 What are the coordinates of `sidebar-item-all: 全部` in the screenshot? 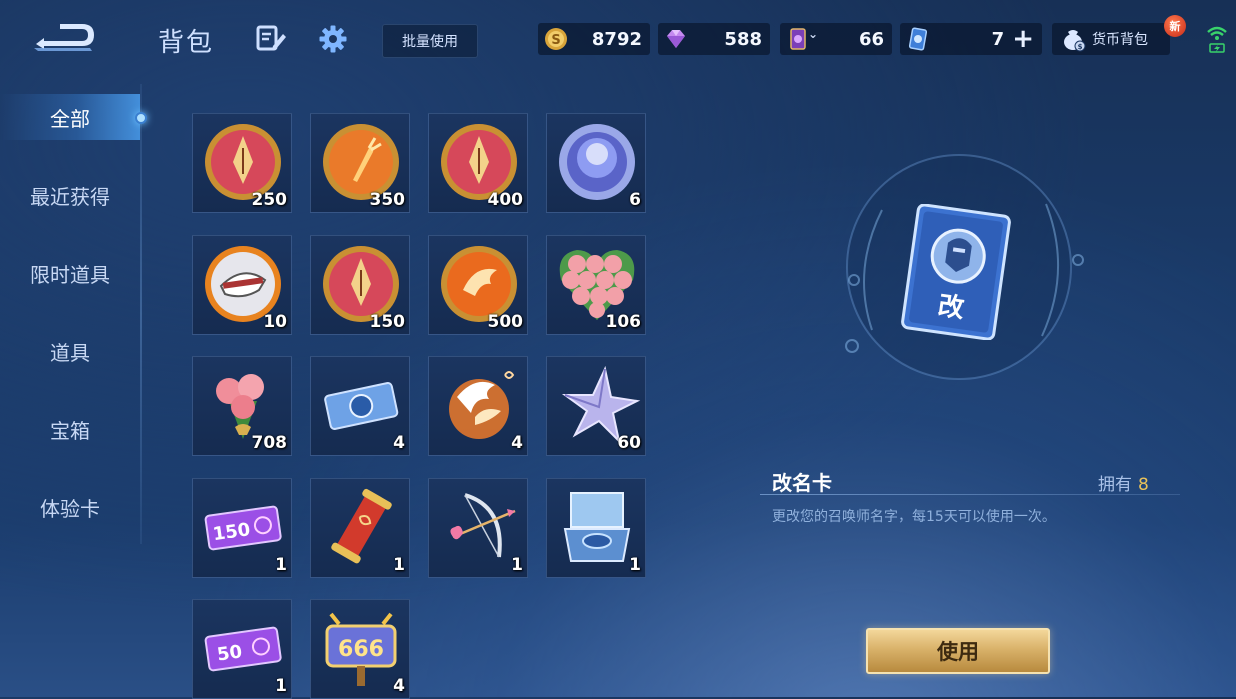 It's located at (70, 117).